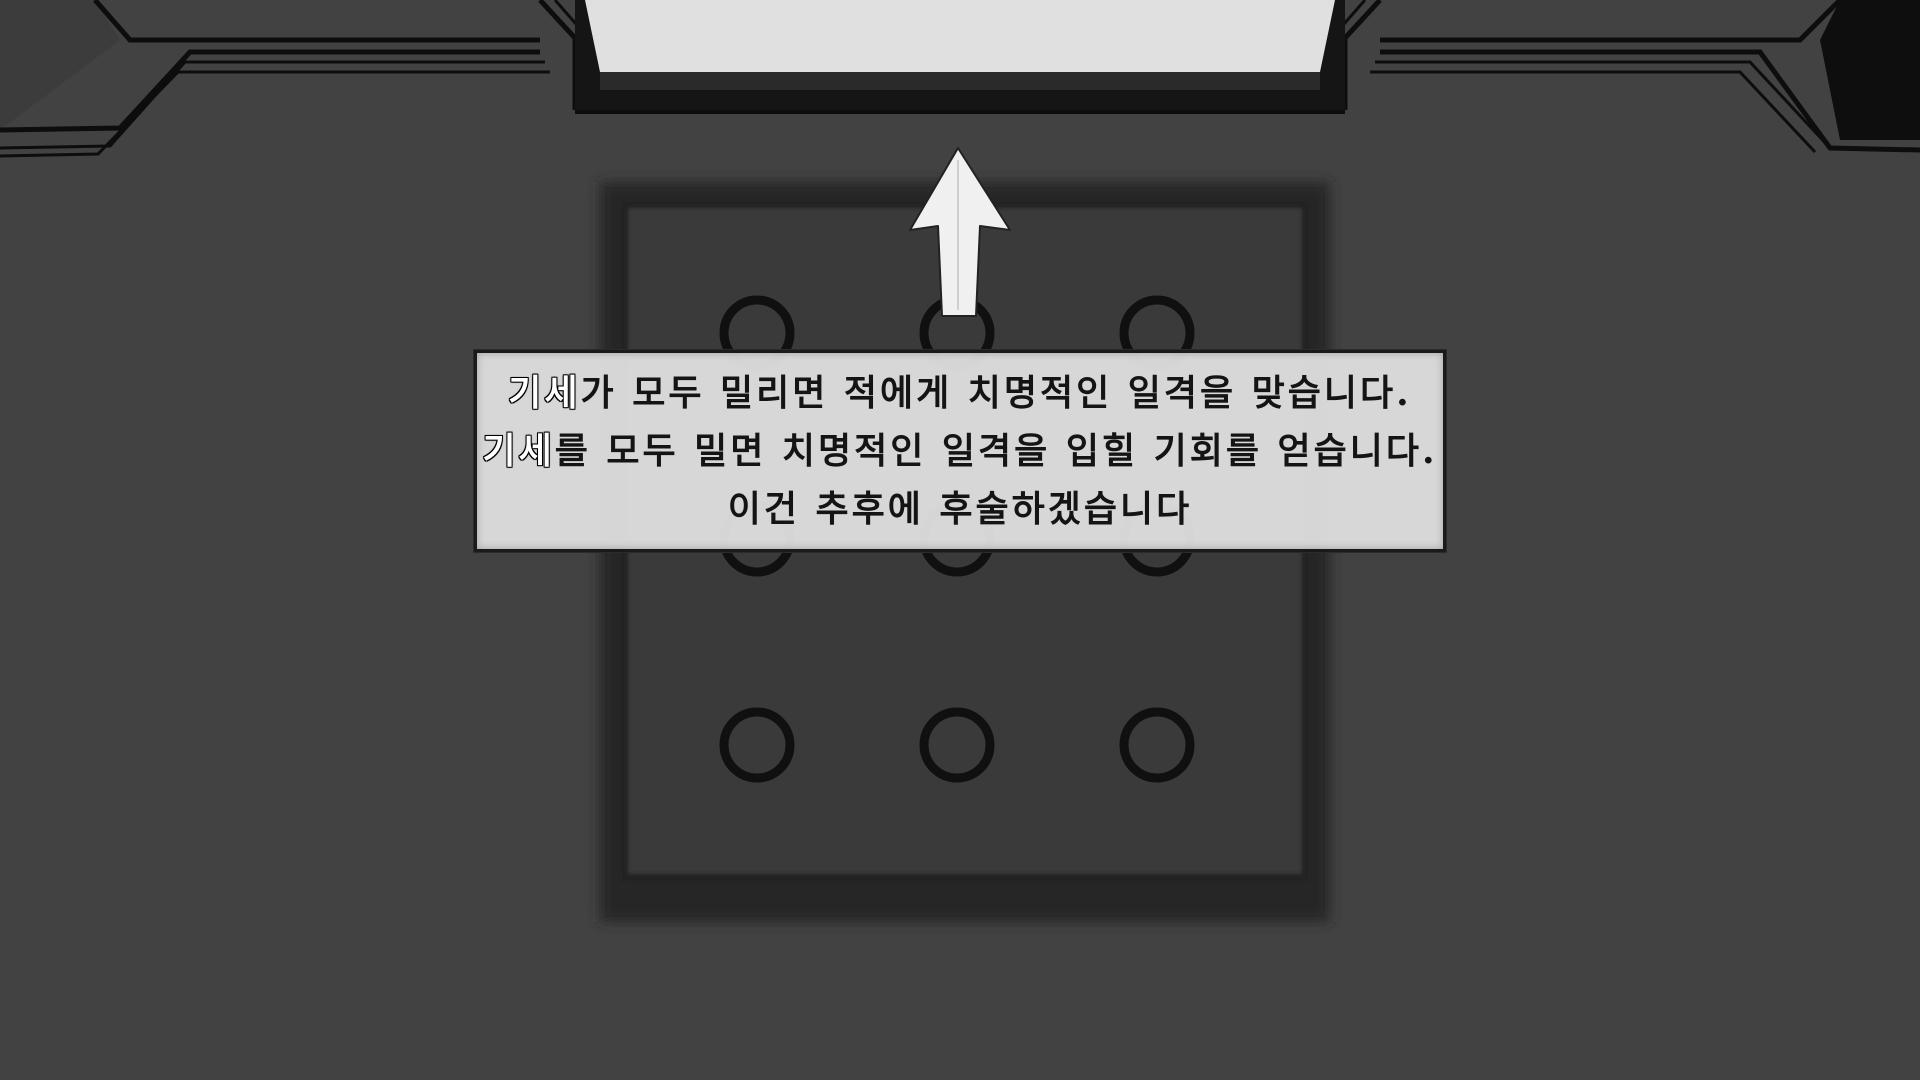 The height and width of the screenshot is (1080, 1920). What do you see at coordinates (996, 451) in the screenshot?
I see `line-2-text: 를 모두 밀면 치명적인 일격을 입힐 기회를 얻습니다.` at bounding box center [996, 451].